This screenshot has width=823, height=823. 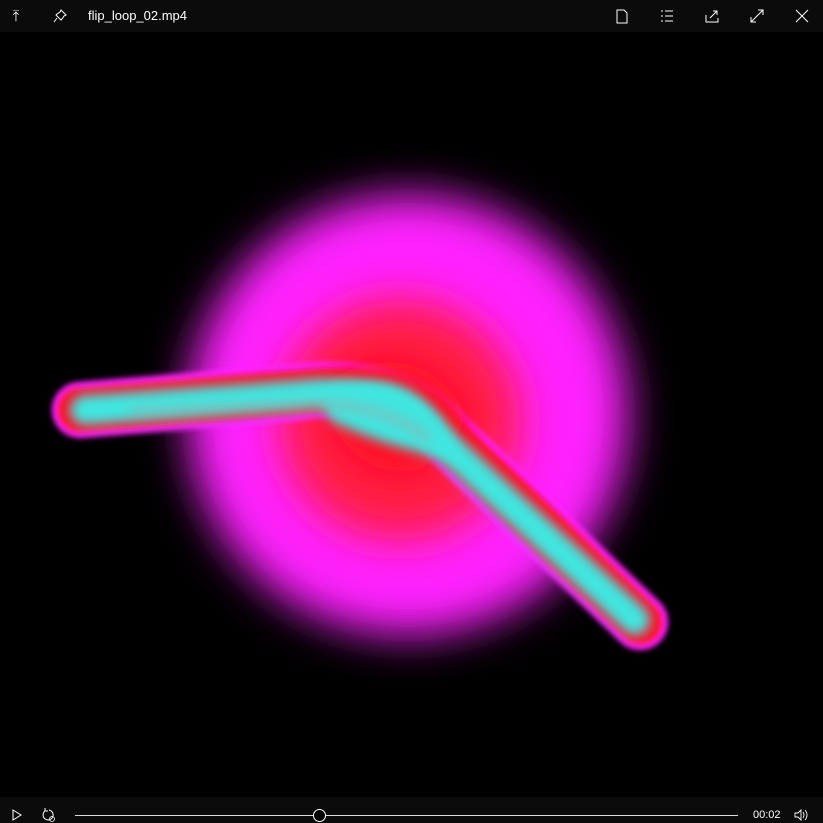 I want to click on keep-on-top-icon: ⤒, so click(x=16, y=16).